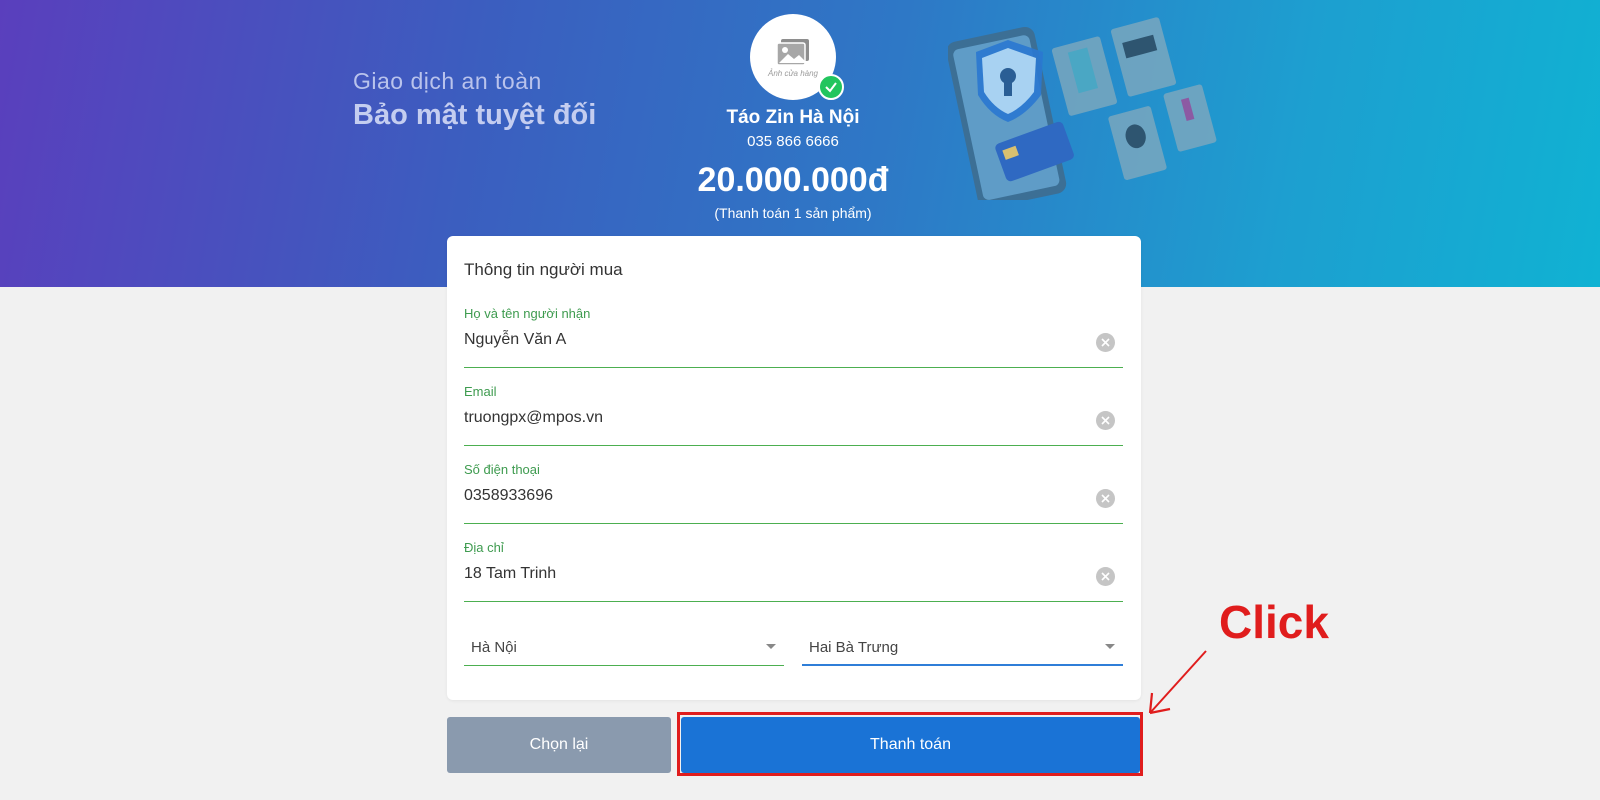  What do you see at coordinates (792, 52) in the screenshot?
I see `image-icon` at bounding box center [792, 52].